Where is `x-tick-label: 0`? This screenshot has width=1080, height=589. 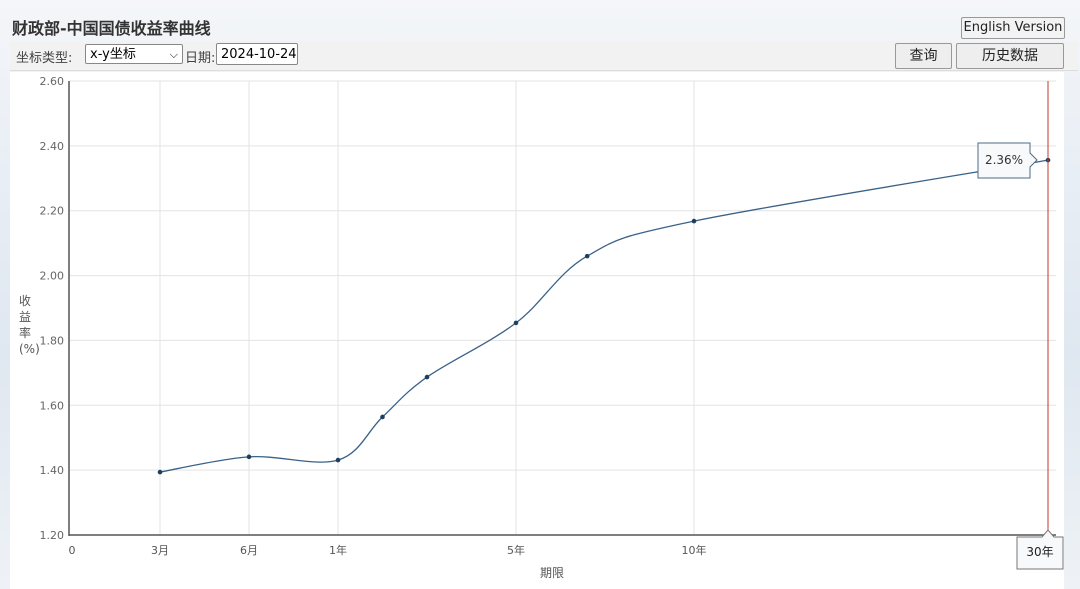 x-tick-label: 0 is located at coordinates (72, 550).